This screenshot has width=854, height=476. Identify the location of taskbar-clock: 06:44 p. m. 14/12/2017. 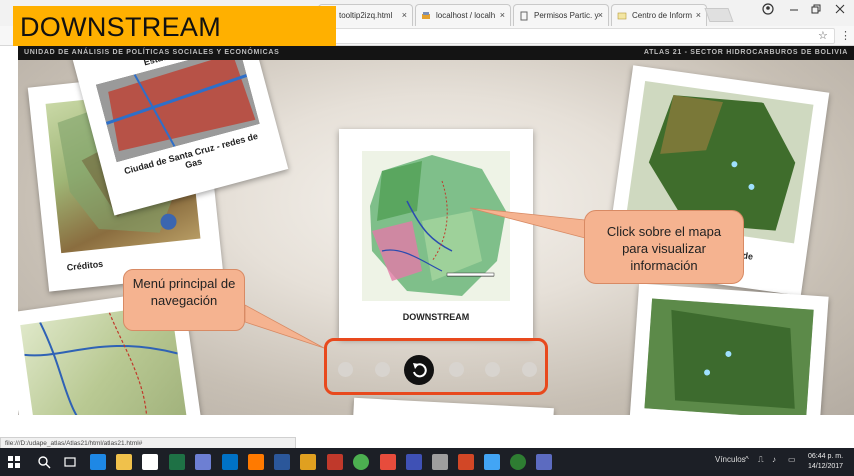
(825, 462).